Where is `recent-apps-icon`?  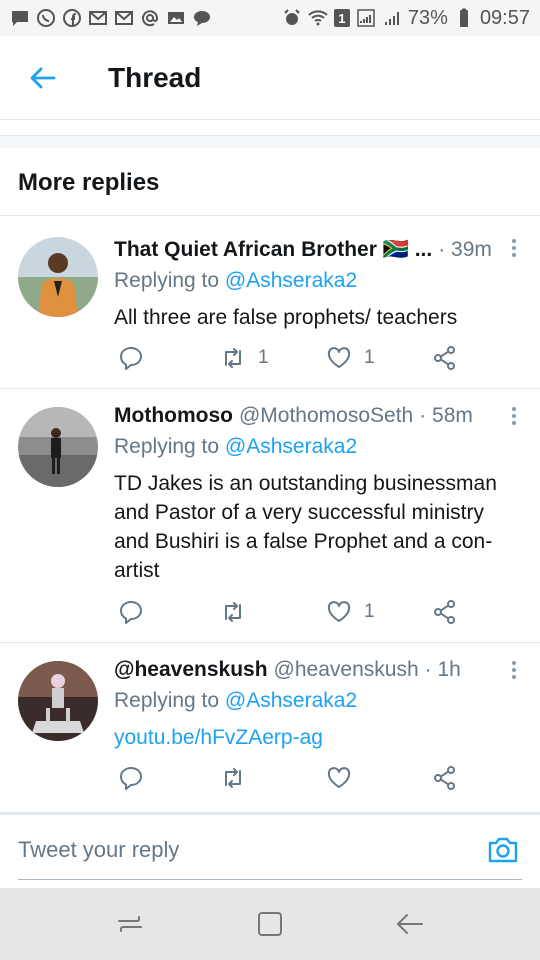 recent-apps-icon is located at coordinates (130, 924).